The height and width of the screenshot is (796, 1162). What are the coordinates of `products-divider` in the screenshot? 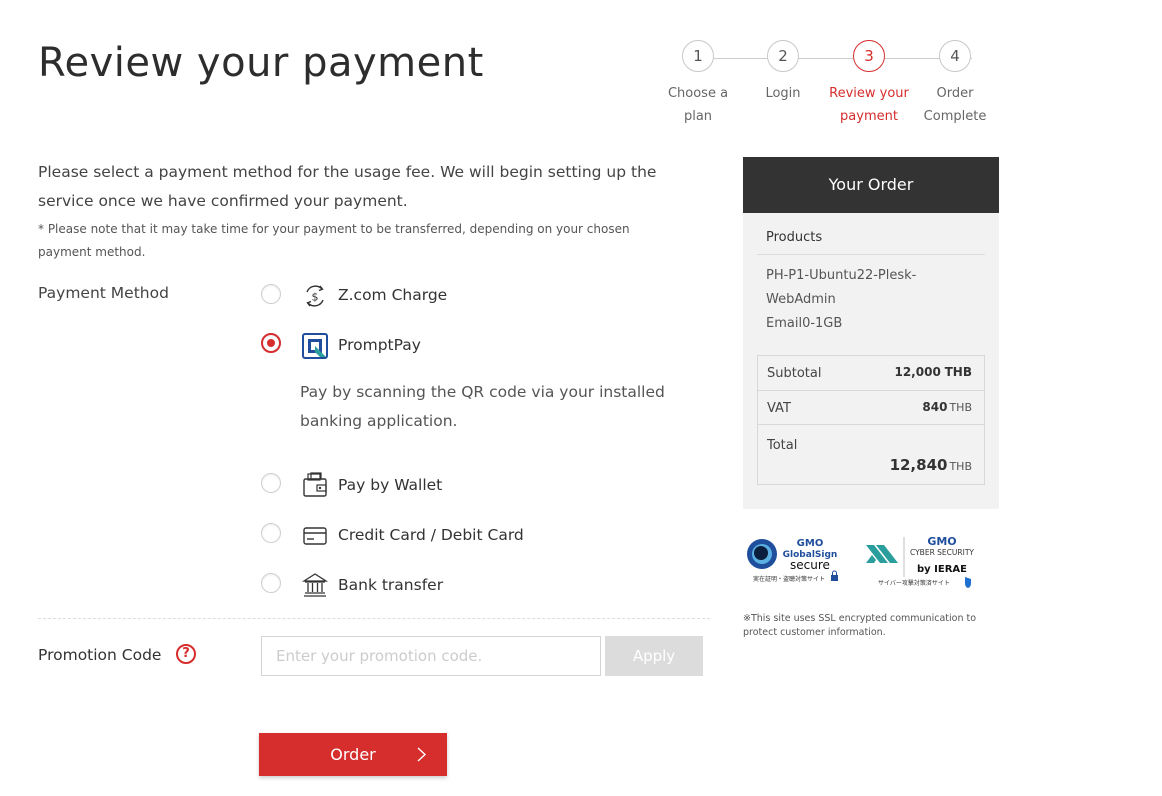 It's located at (871, 254).